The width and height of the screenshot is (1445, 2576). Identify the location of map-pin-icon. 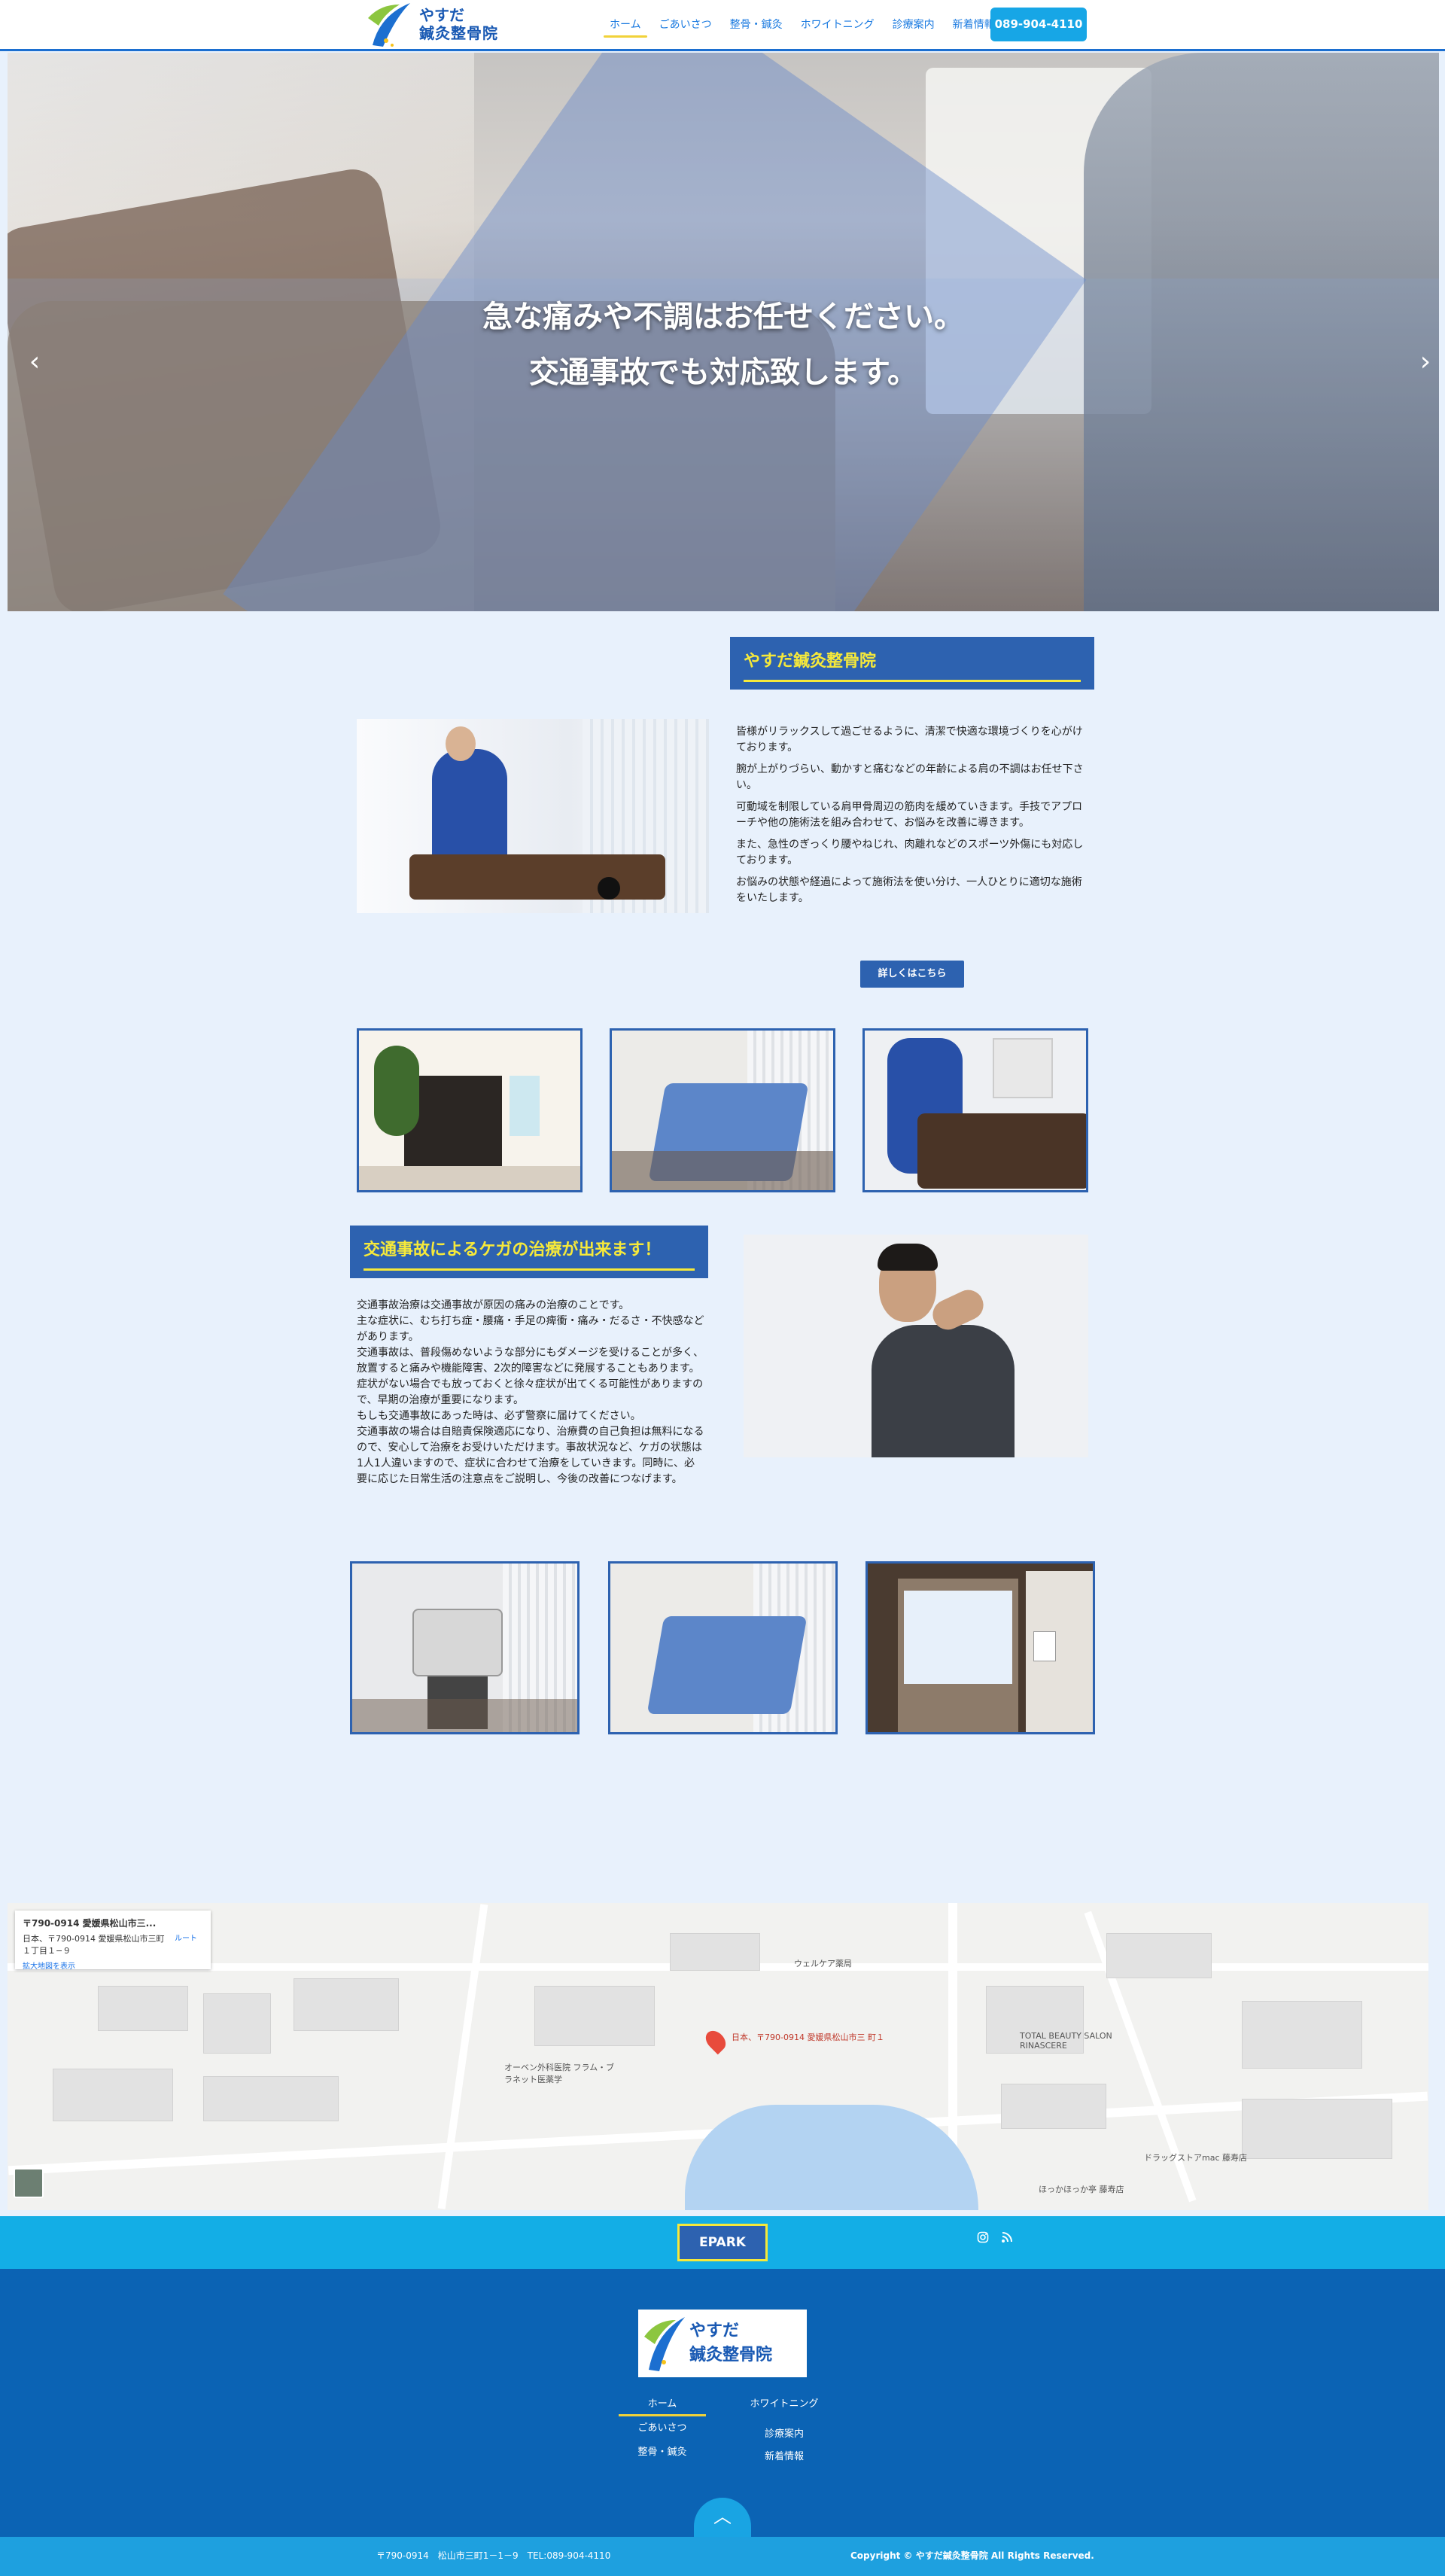
(715, 2040).